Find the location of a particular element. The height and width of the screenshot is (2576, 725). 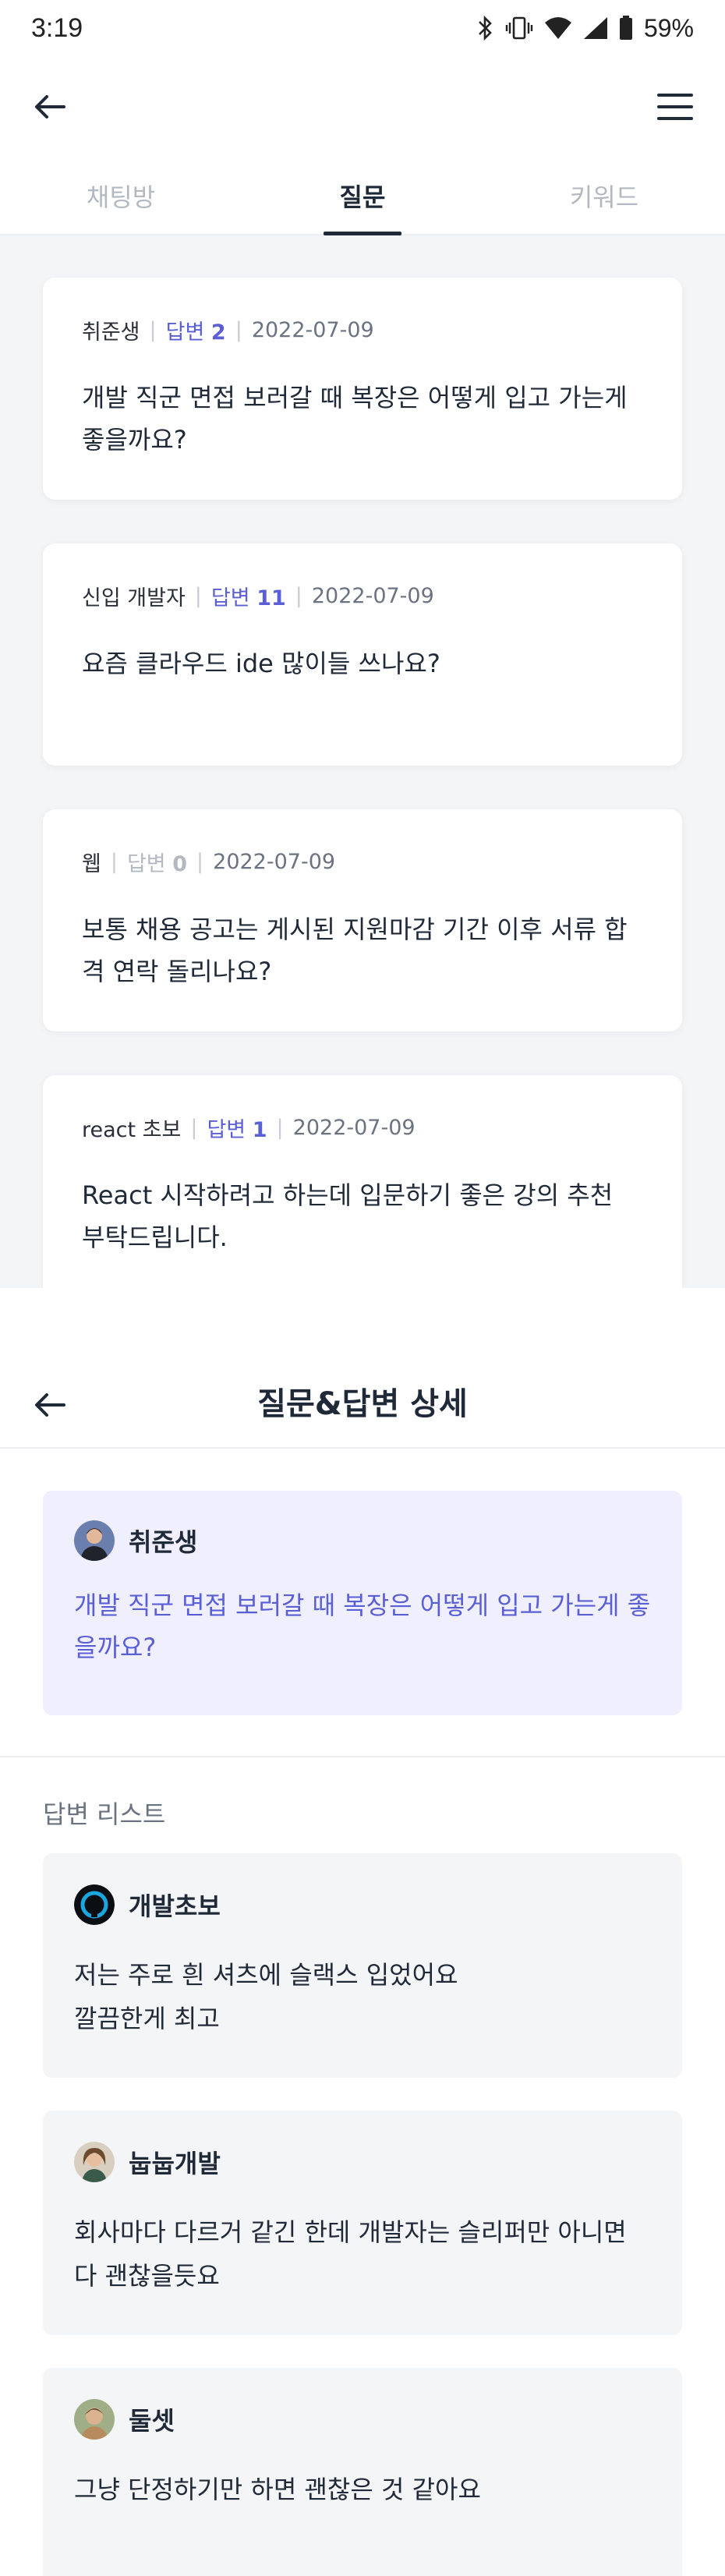

question-meta: 취준생 | 답변 2 | 2022-07-09 is located at coordinates (362, 330).